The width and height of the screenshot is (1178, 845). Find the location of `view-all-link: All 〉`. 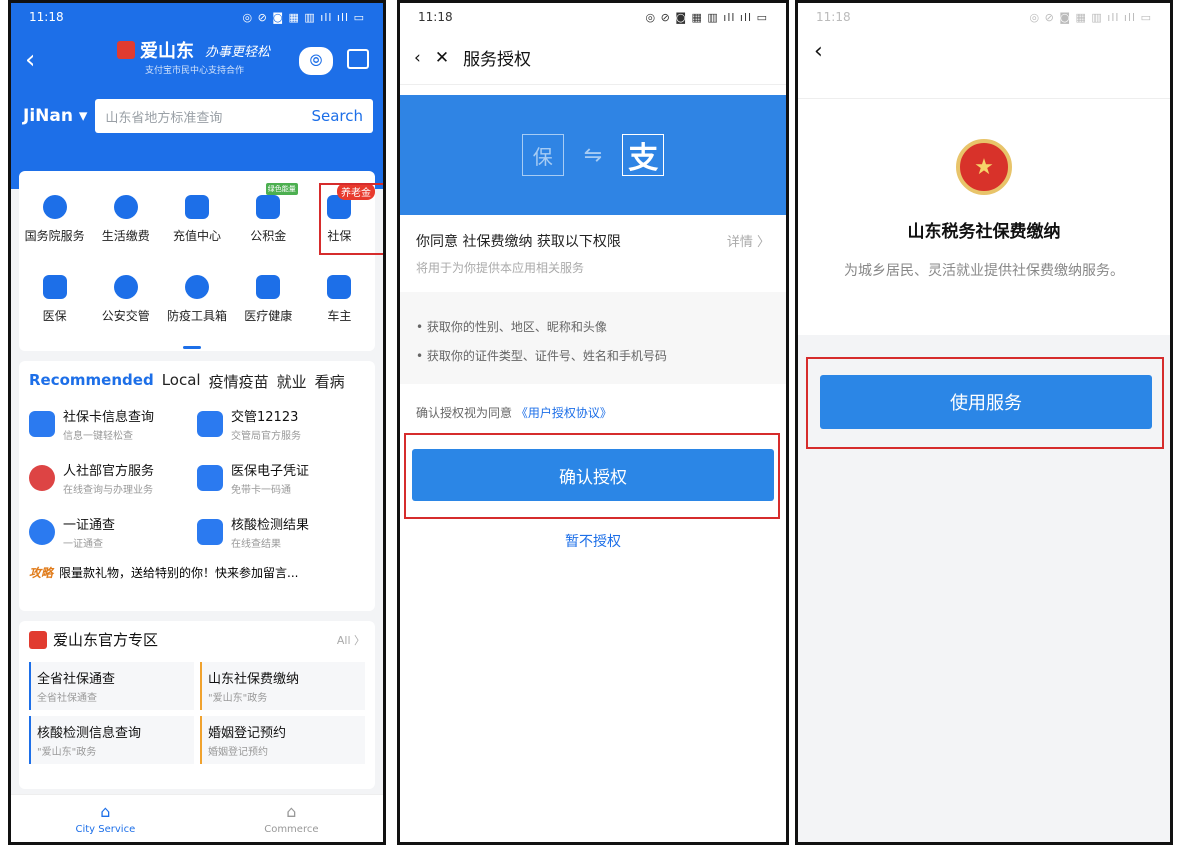

view-all-link: All 〉 is located at coordinates (351, 640).